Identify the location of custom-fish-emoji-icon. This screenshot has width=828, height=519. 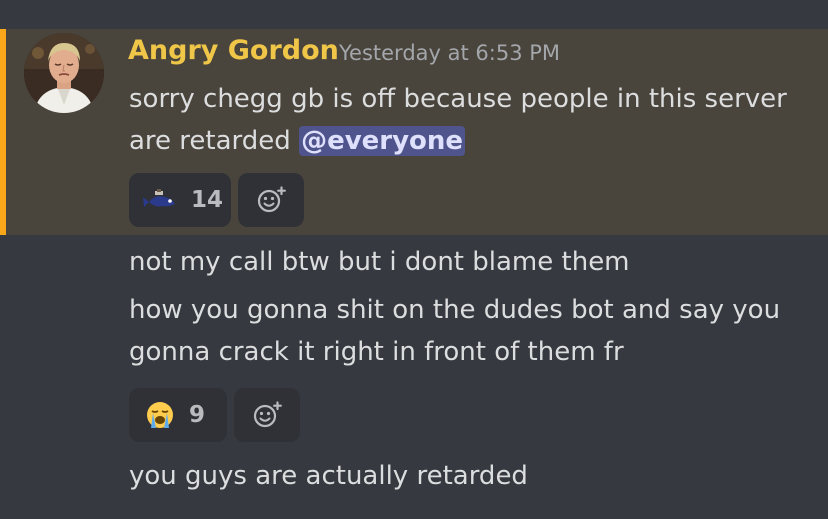
(161, 200).